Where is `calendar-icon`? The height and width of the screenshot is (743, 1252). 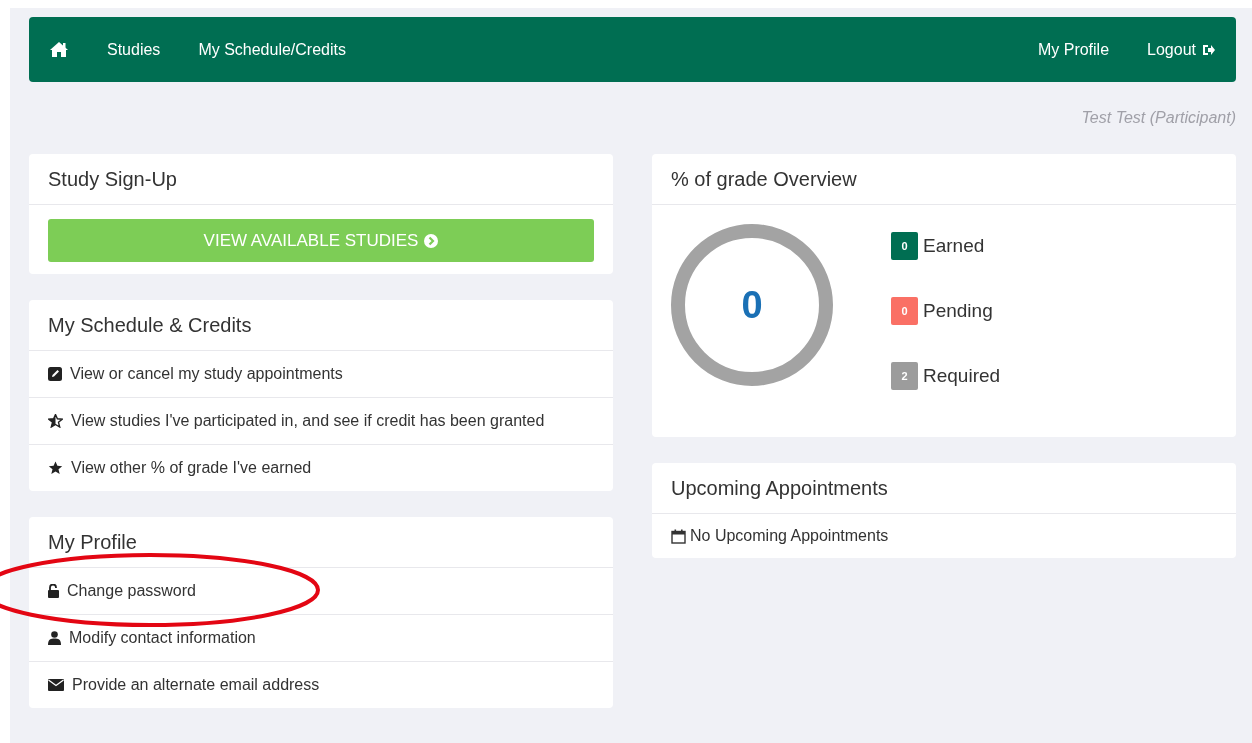 calendar-icon is located at coordinates (678, 536).